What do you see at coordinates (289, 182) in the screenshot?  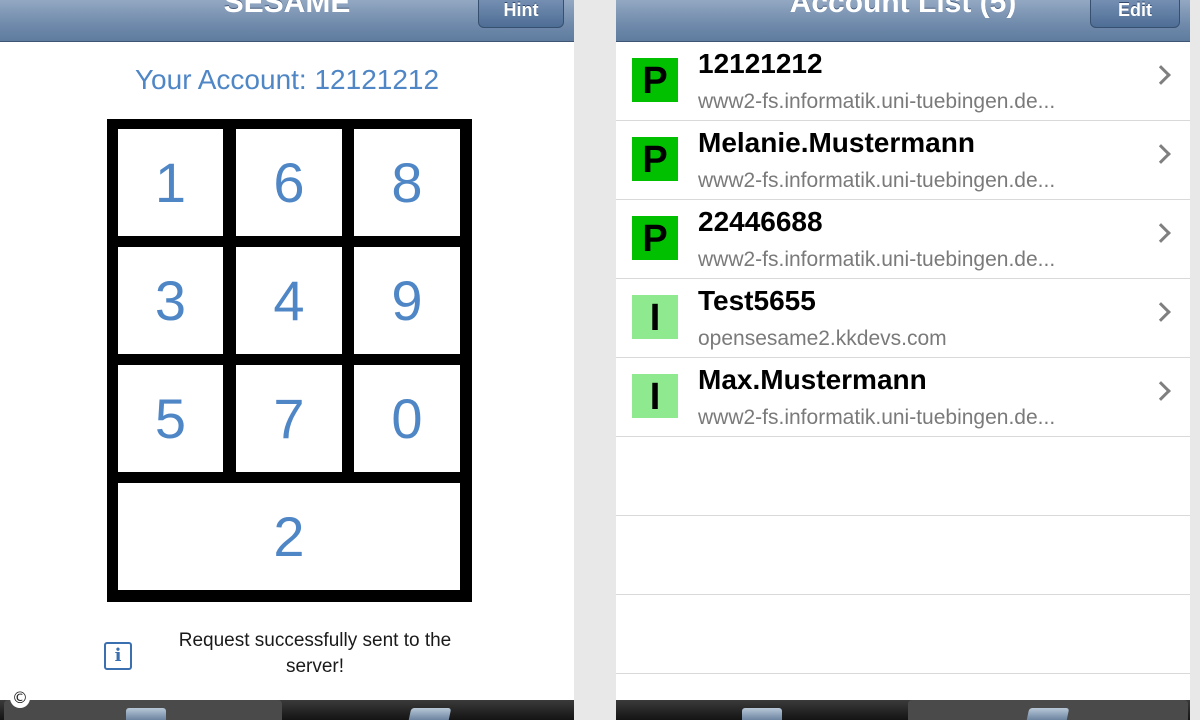 I see `keypad-key: 6` at bounding box center [289, 182].